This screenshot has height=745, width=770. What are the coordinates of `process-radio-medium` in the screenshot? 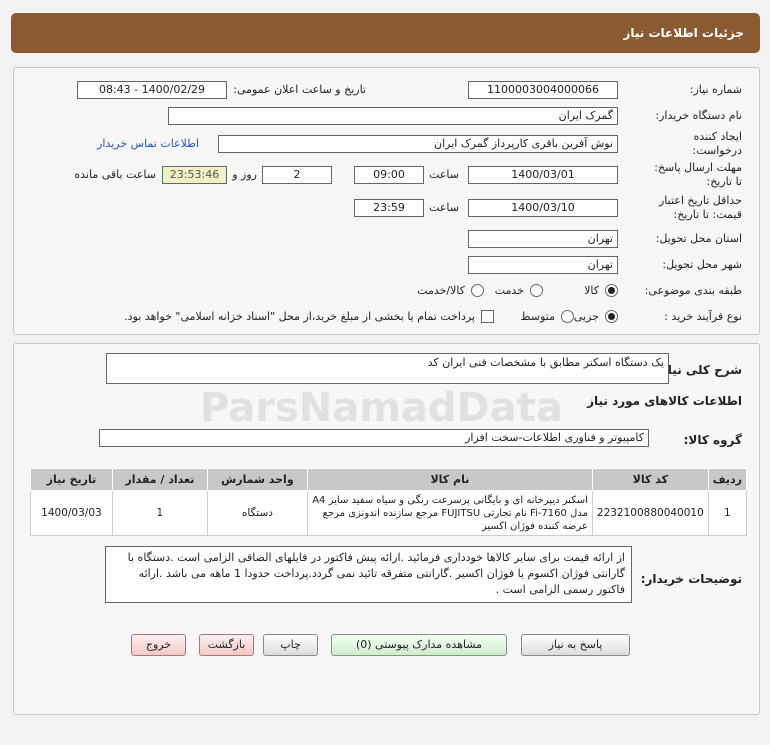 It's located at (567, 316).